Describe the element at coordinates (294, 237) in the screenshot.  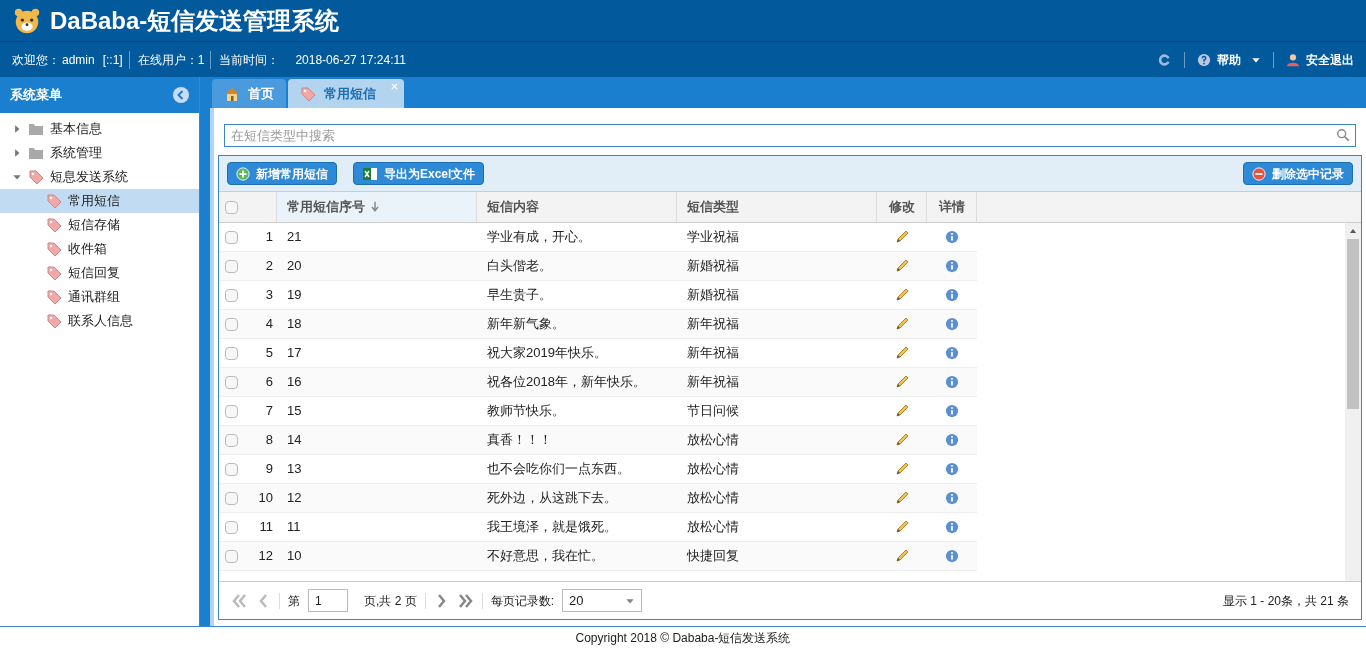
I see `table-cell-text: 21` at that location.